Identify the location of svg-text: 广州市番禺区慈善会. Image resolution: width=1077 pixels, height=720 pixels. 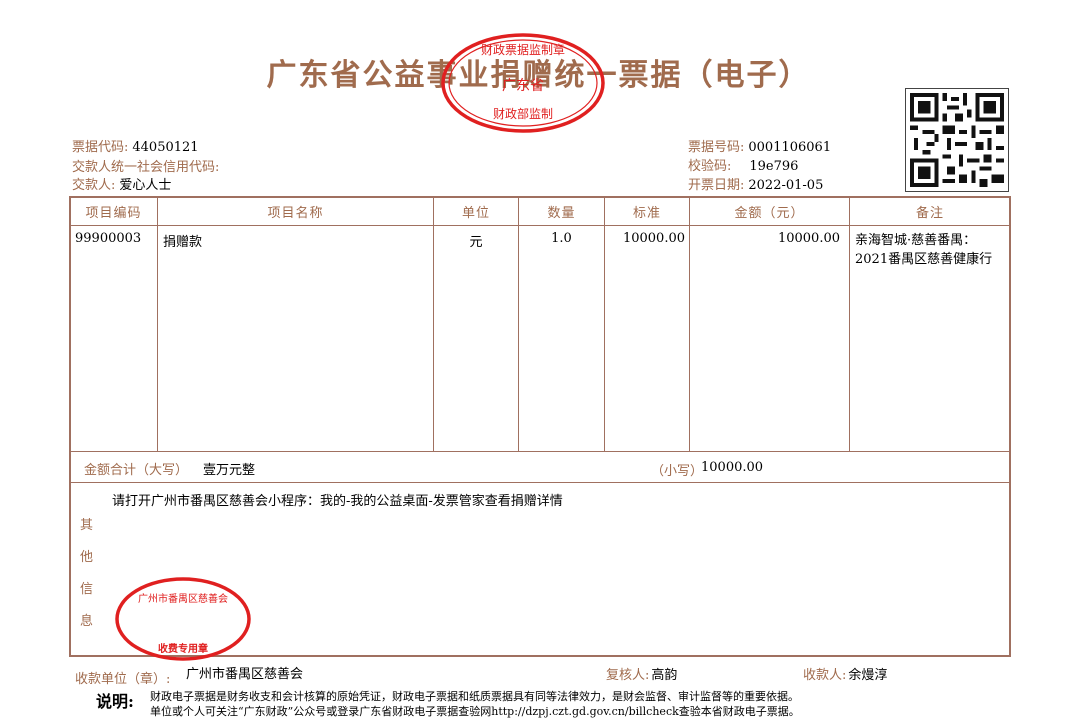
(183, 598).